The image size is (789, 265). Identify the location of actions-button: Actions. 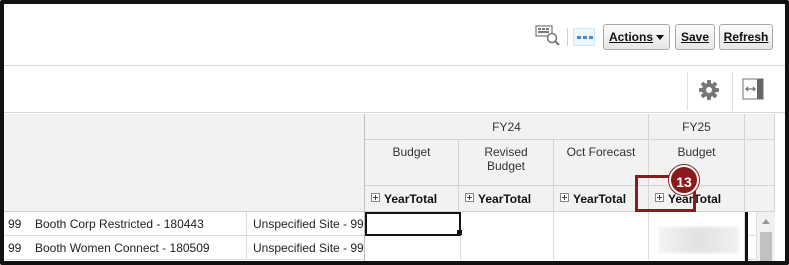
(636, 37).